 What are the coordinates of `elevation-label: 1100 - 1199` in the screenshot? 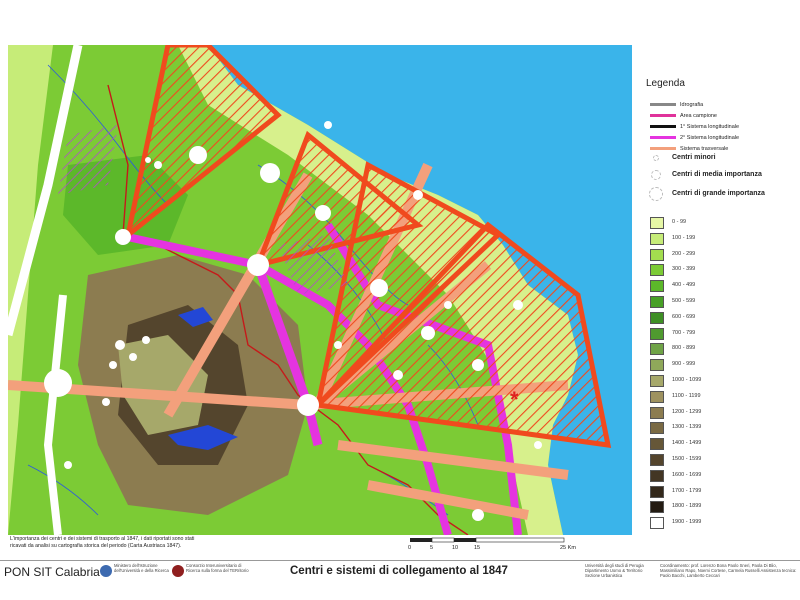 It's located at (686, 395).